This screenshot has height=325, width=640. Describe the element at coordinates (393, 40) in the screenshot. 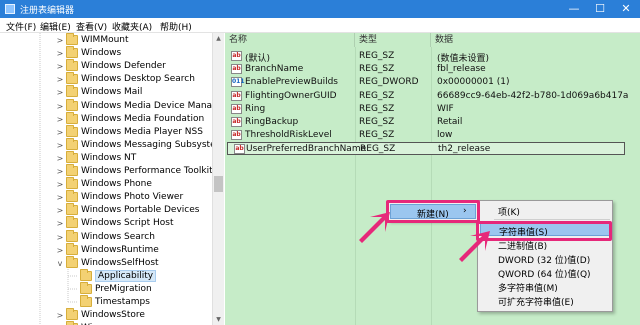

I see `column-header-type: 类型` at that location.